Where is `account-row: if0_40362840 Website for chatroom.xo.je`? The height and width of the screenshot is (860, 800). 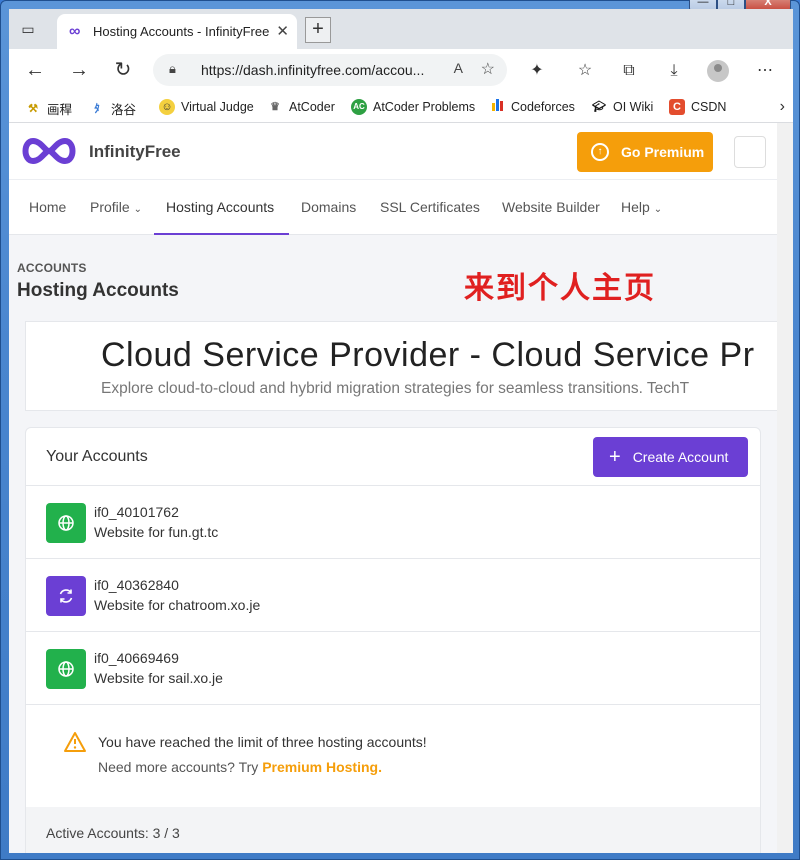
account-row: if0_40362840 Website for chatroom.xo.je is located at coordinates (393, 595).